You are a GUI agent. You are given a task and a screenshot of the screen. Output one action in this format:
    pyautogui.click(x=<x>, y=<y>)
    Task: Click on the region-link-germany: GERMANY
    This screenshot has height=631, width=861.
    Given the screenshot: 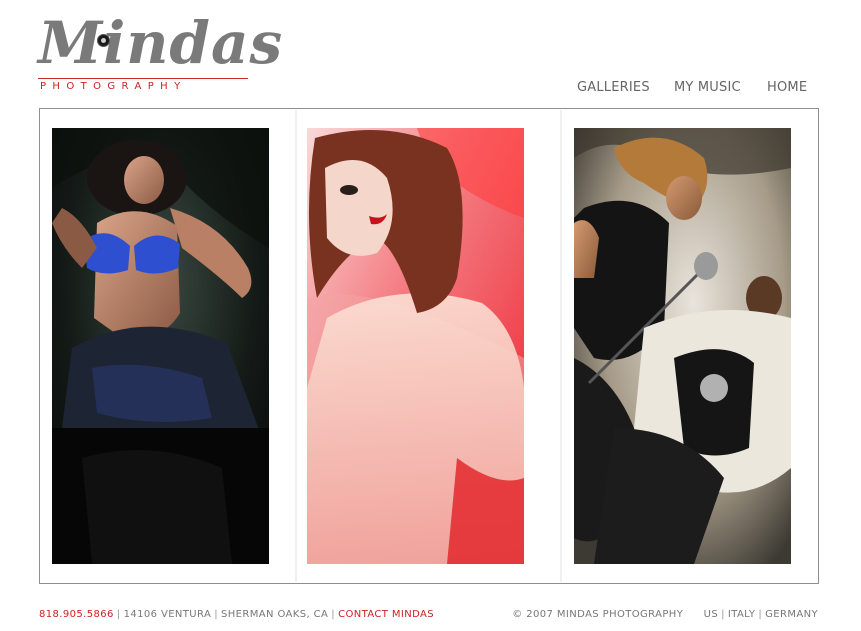 What is the action you would take?
    pyautogui.click(x=791, y=614)
    